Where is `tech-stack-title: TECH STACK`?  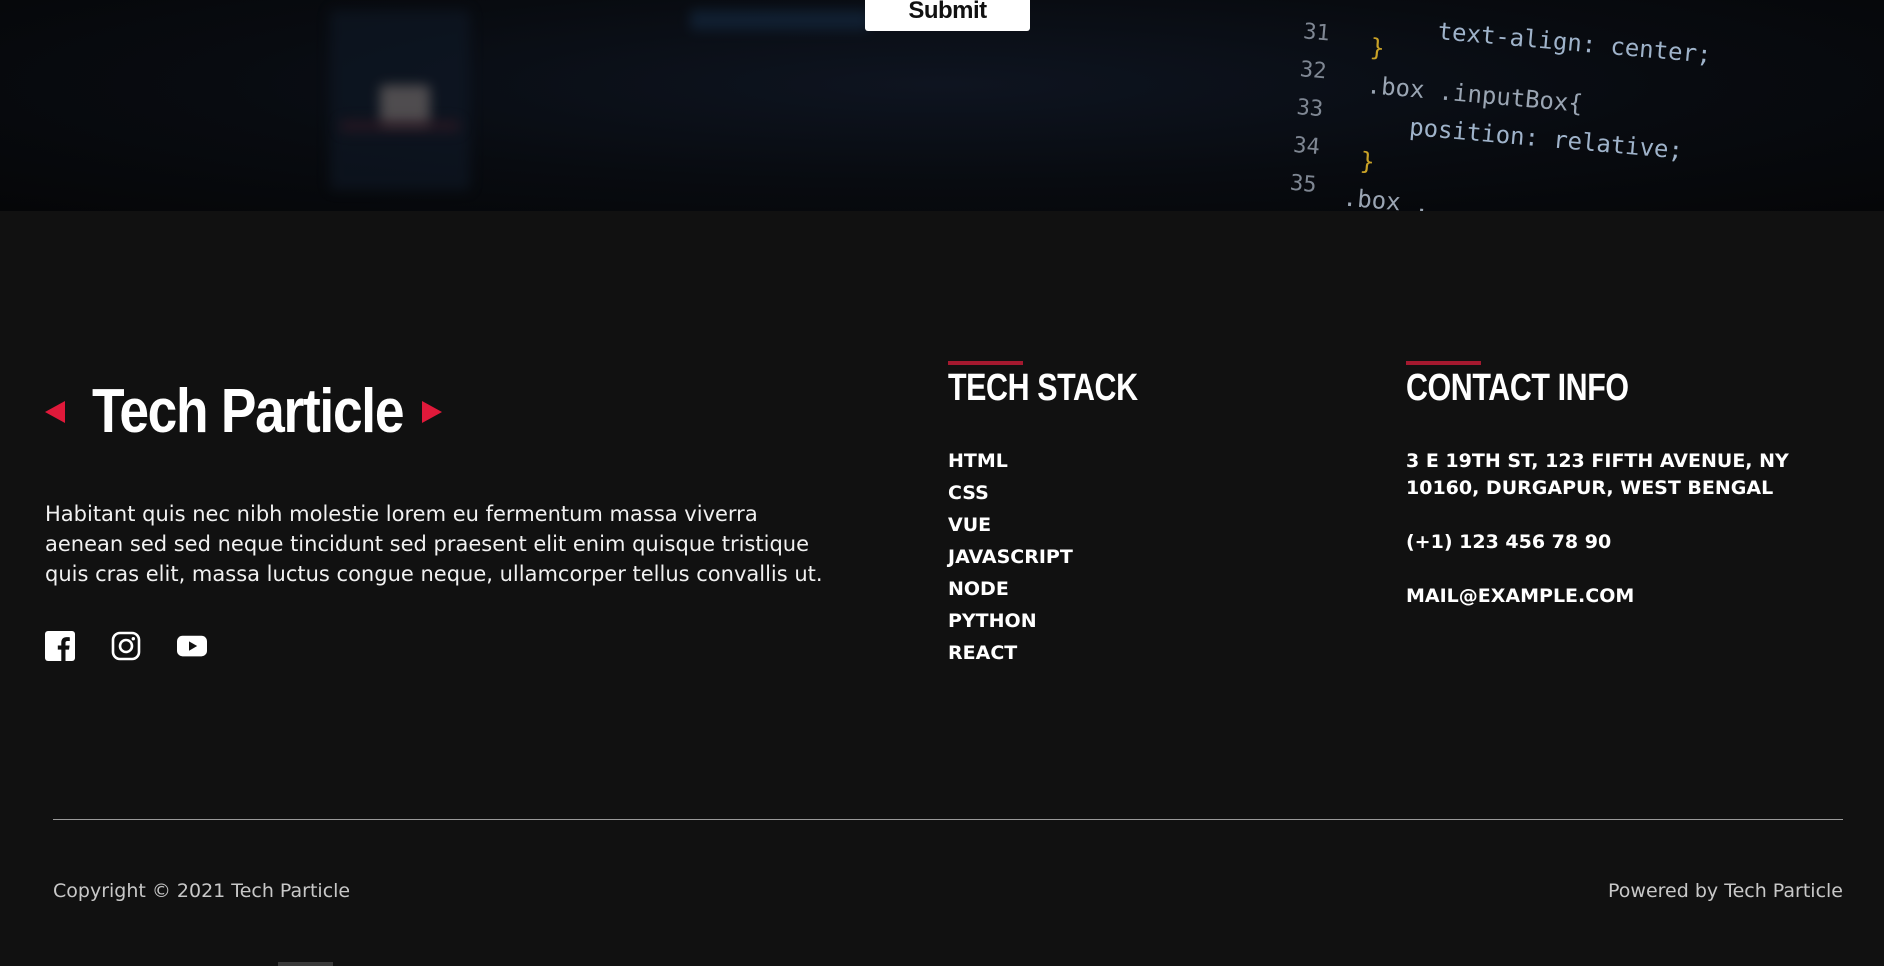
tech-stack-title: TECH STACK is located at coordinates (1043, 388).